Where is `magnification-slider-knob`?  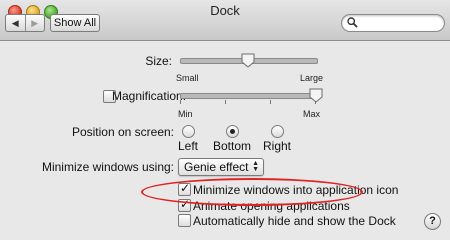 magnification-slider-knob is located at coordinates (316, 95).